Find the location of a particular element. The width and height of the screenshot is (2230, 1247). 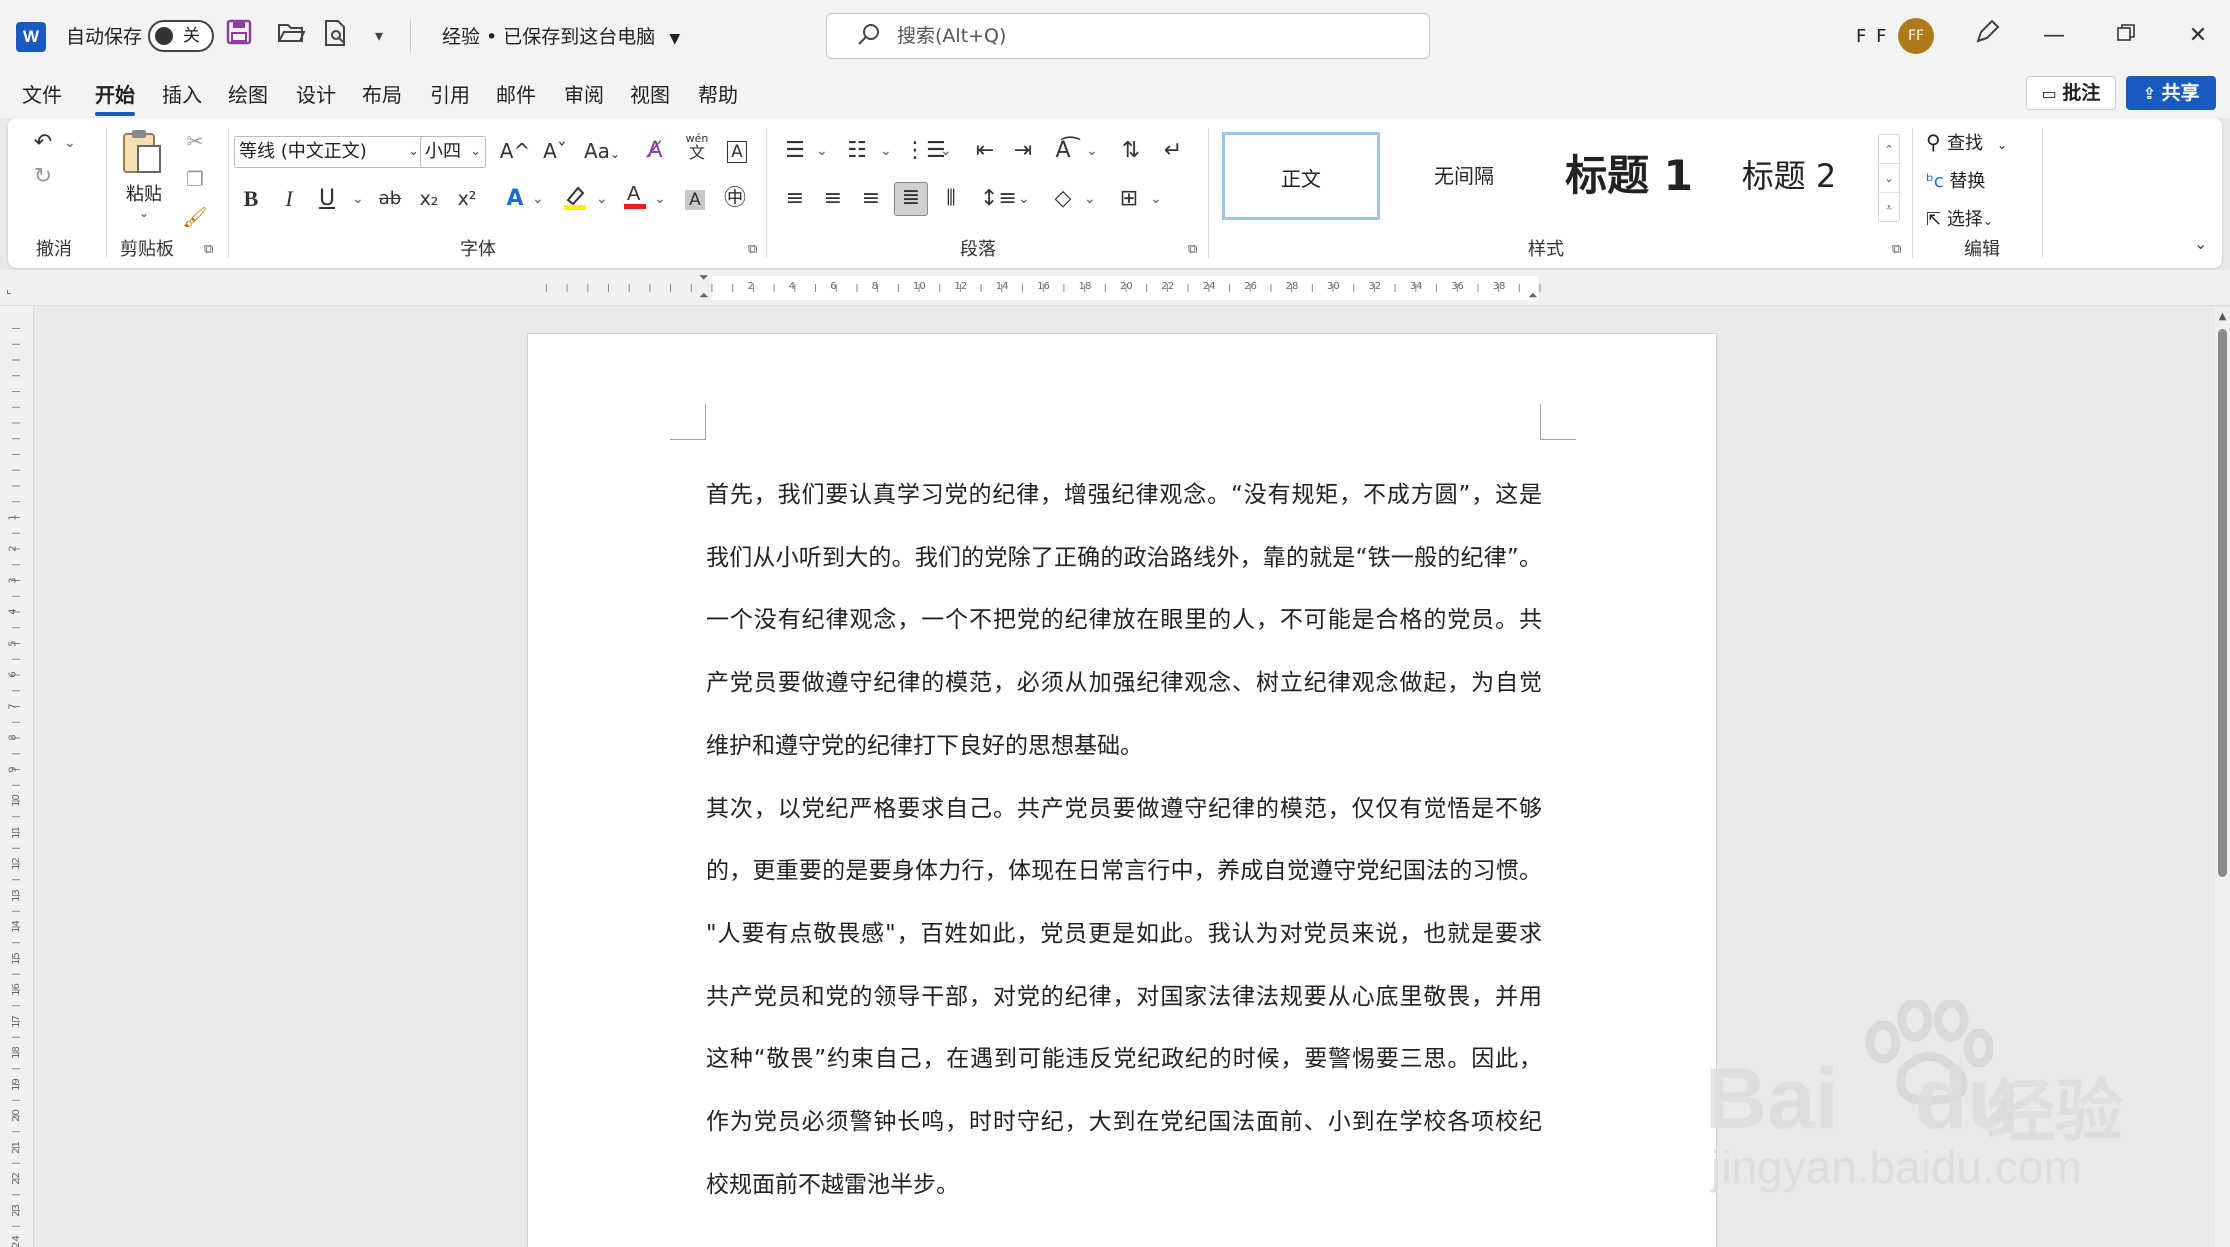

grow-font-icon: A^ is located at coordinates (515, 151).